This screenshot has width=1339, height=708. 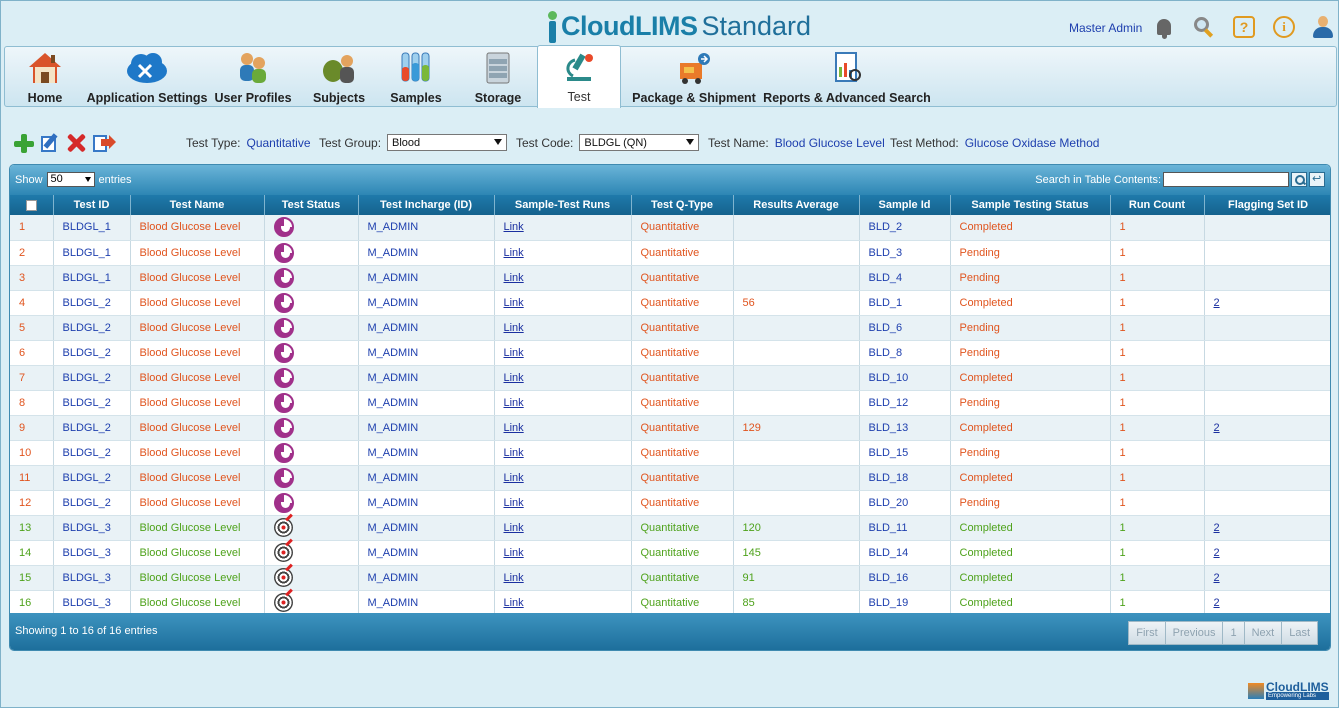 I want to click on nav-storage: Storage, so click(x=498, y=77).